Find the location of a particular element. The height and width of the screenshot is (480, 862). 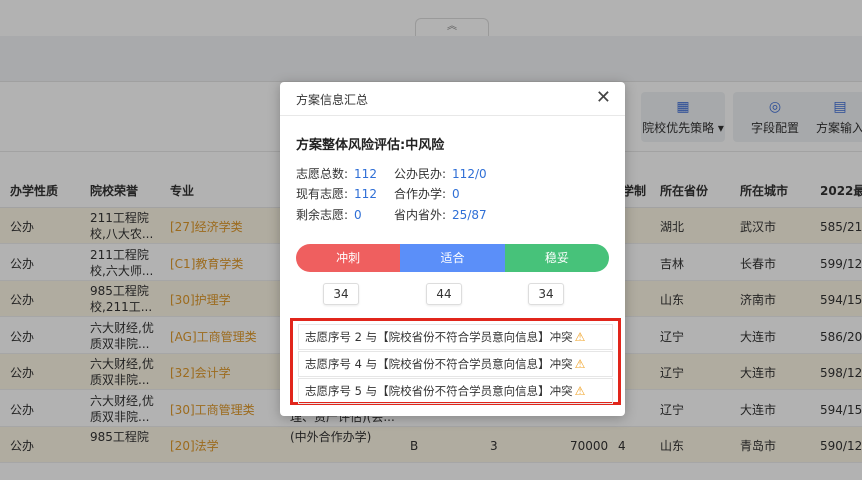

dialog-header: 方案信息汇总 ✕ is located at coordinates (452, 99).